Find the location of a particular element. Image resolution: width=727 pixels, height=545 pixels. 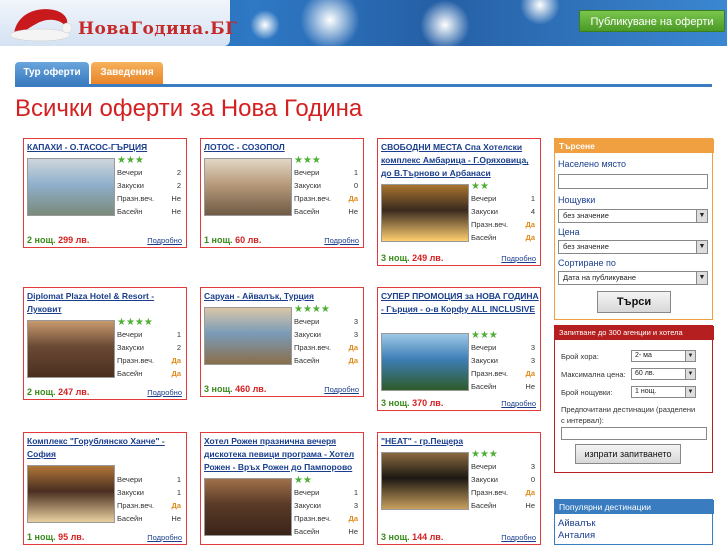

place-input is located at coordinates (633, 181).